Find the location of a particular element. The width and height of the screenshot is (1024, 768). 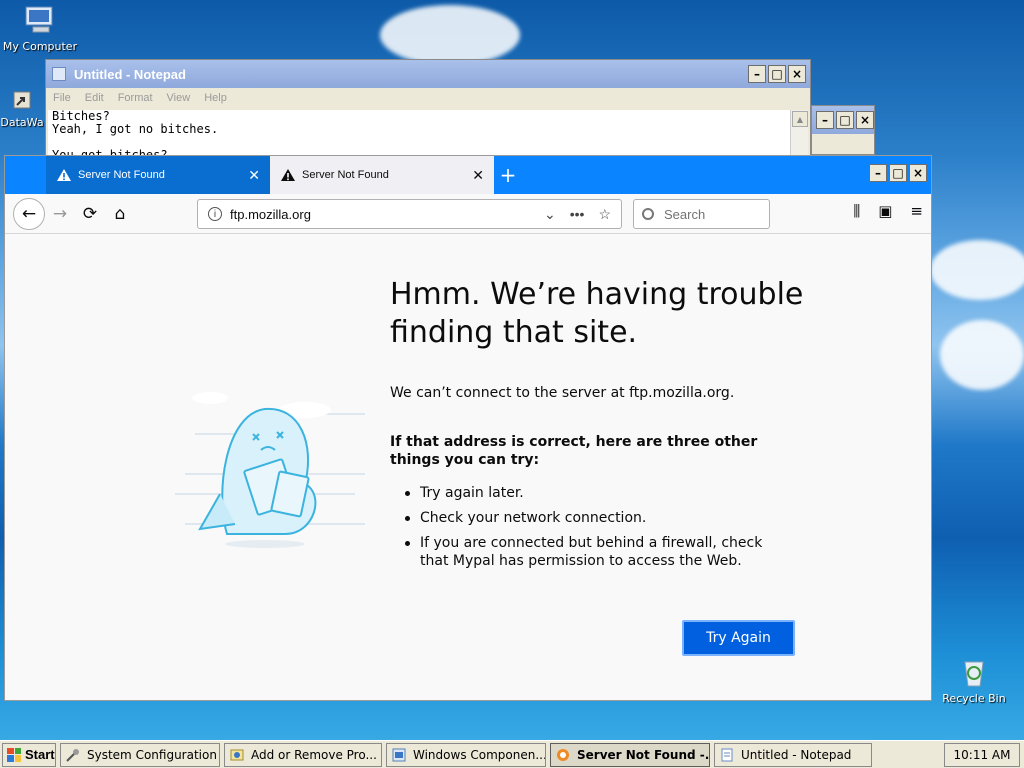

recycle-bin-icon is located at coordinates (974, 672).